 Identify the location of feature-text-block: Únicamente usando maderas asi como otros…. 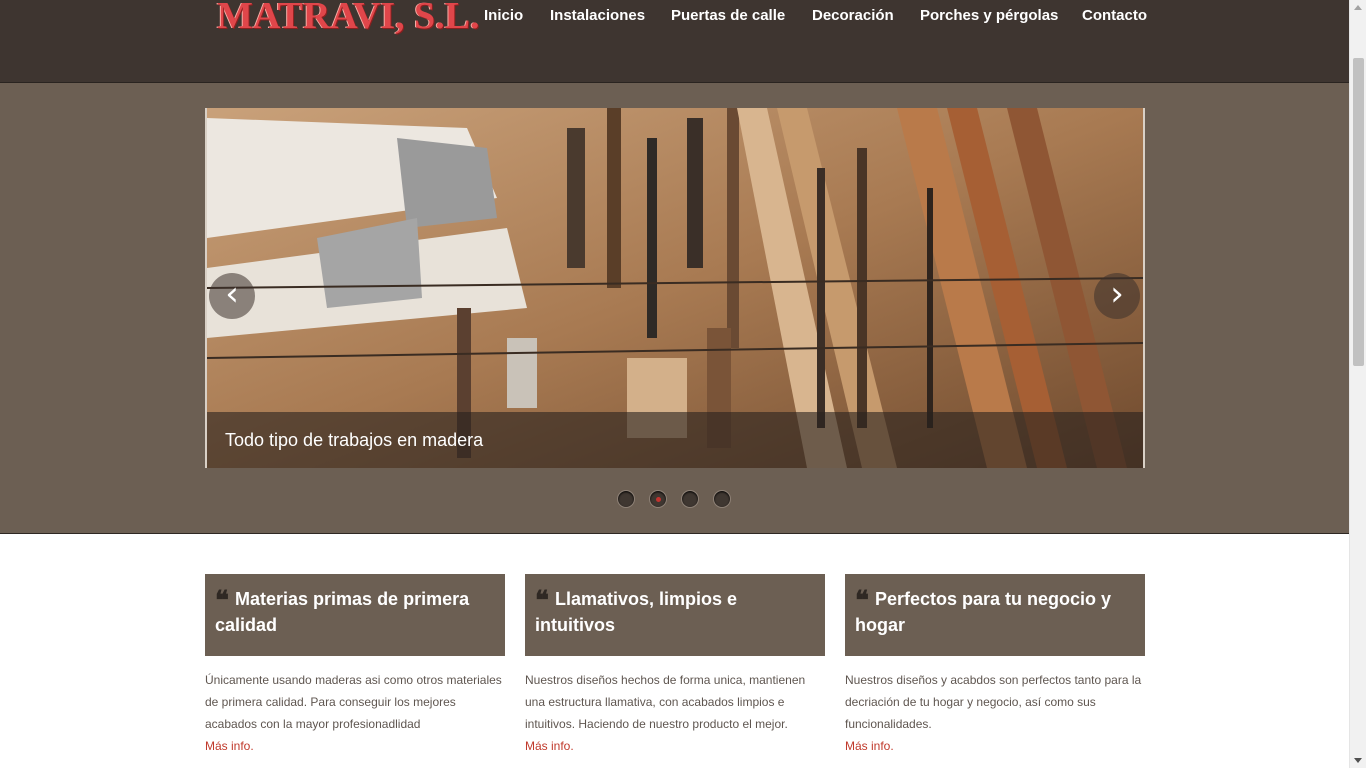
(355, 713).